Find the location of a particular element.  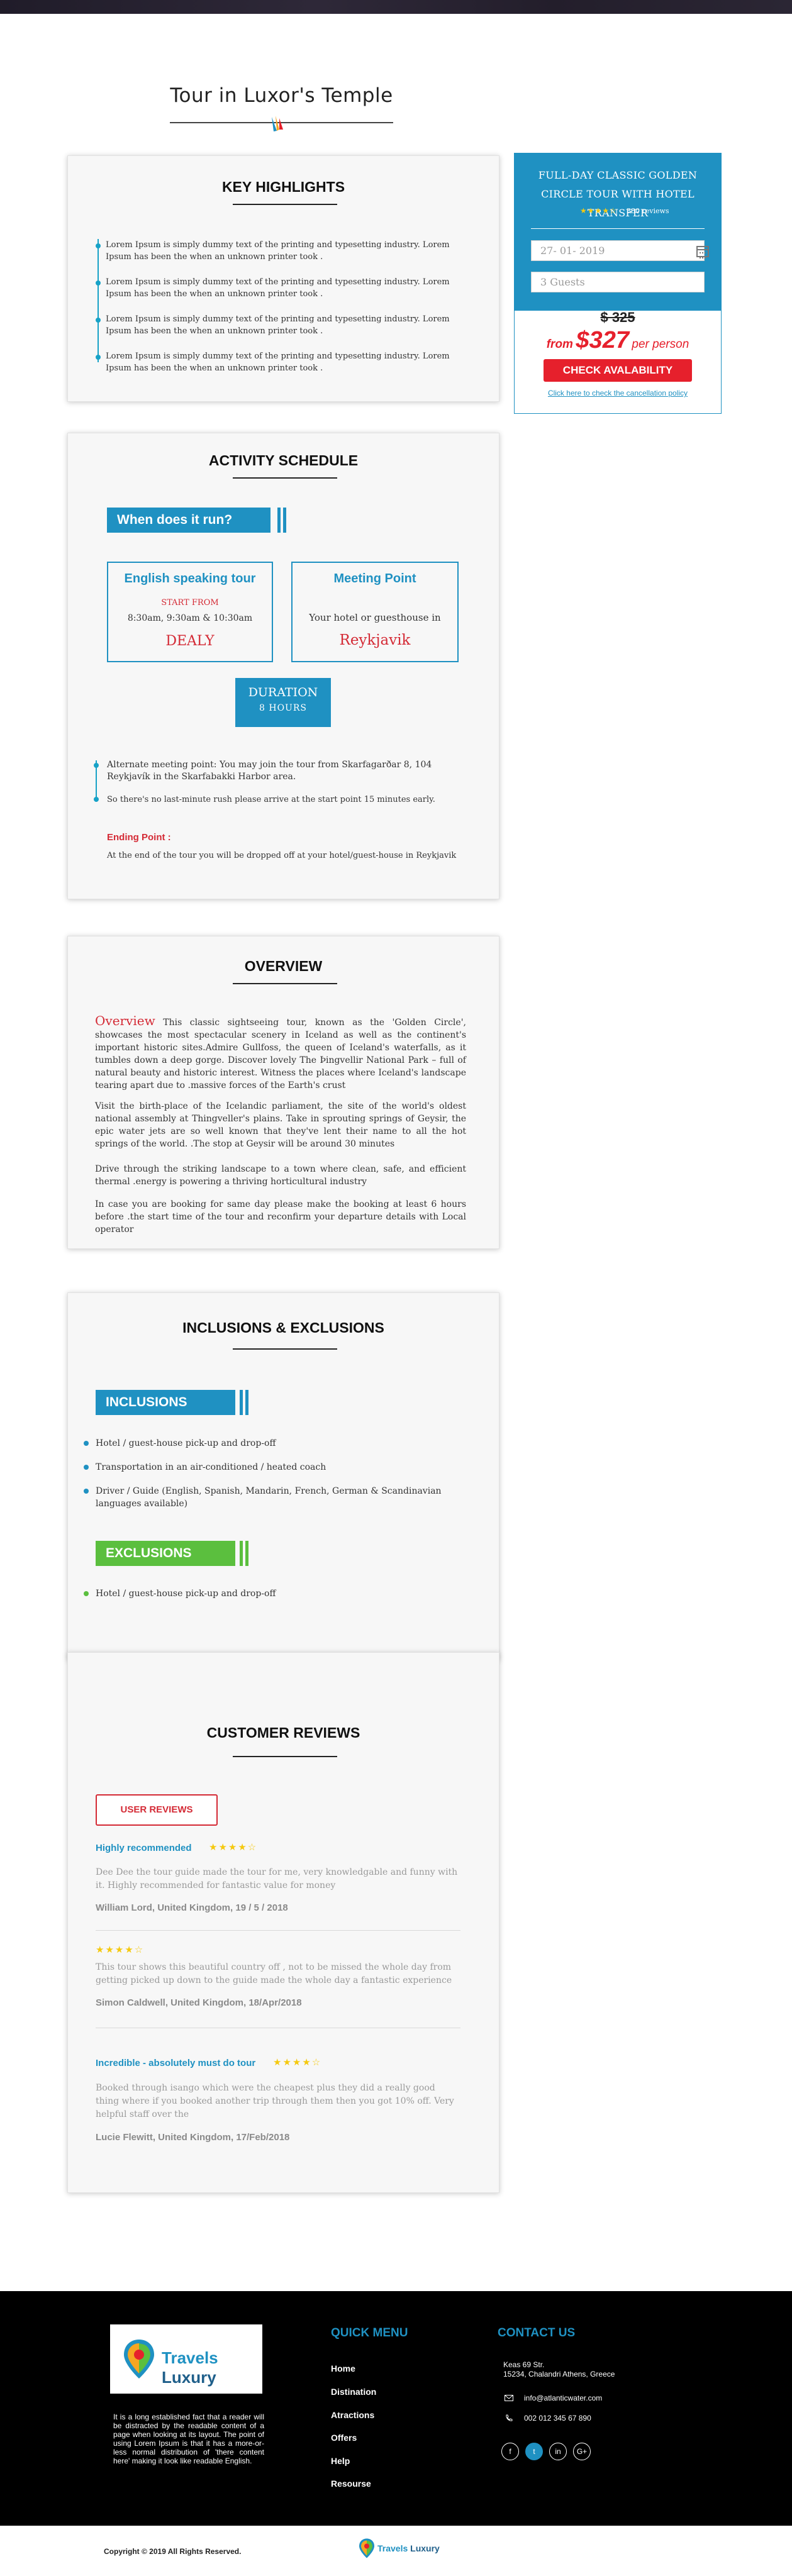

address-line-1: Keas 69 Str. is located at coordinates (524, 2364).